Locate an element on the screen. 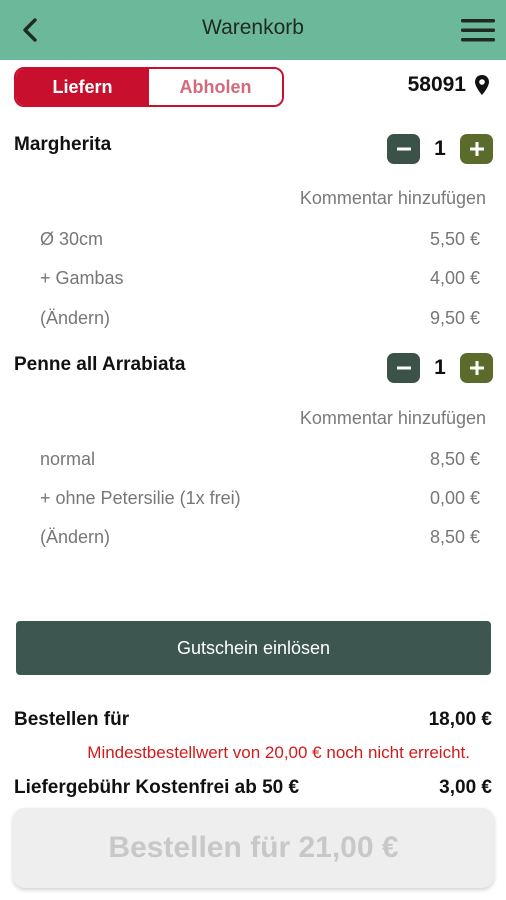 This screenshot has width=506, height=900. delivery-mode-toggle: Liefern Abholen is located at coordinates (149, 87).